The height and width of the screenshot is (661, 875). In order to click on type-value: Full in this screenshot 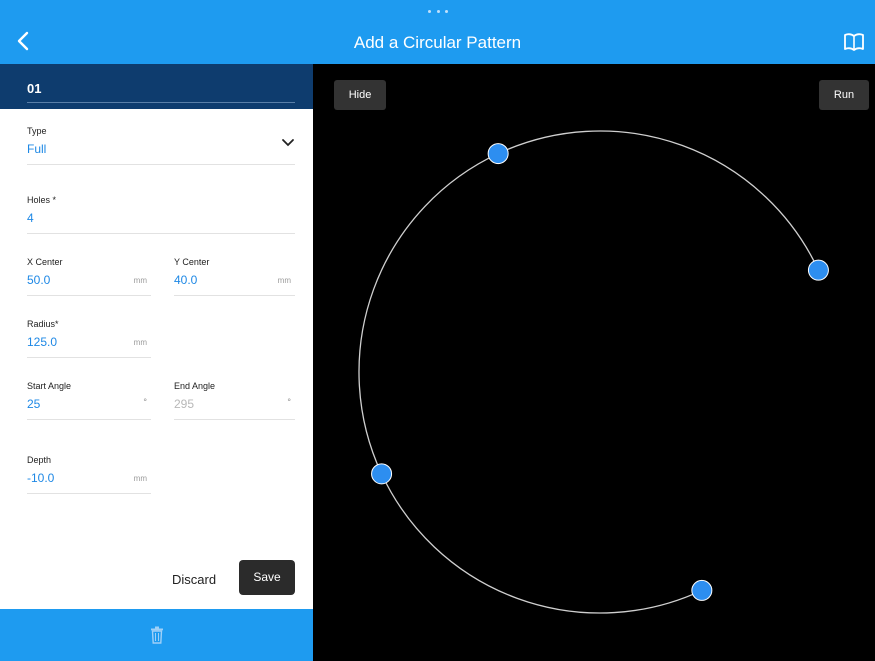, I will do `click(37, 149)`.